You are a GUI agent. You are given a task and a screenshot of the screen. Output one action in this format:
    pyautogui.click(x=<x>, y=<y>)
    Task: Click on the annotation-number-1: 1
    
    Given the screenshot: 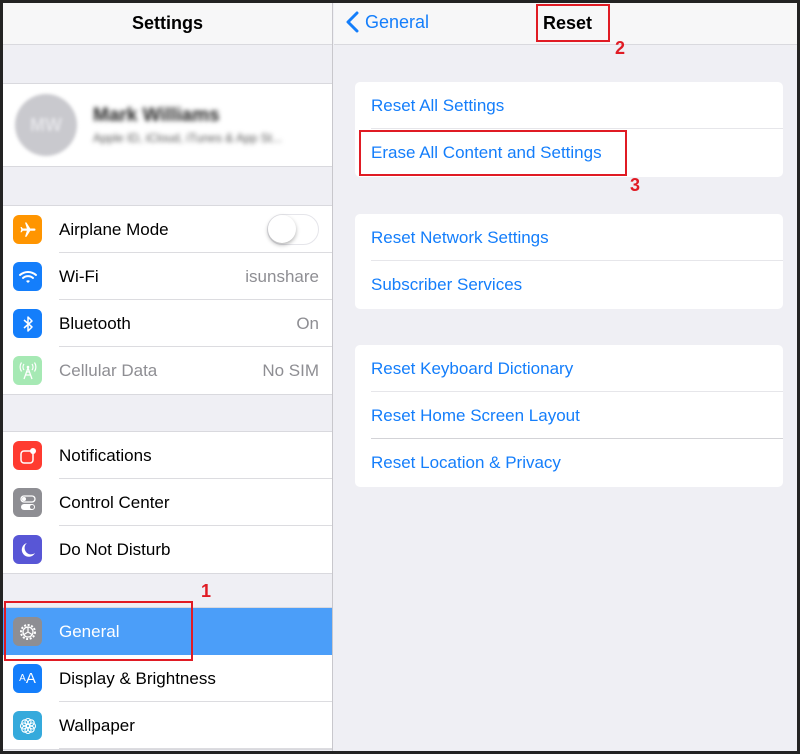 What is the action you would take?
    pyautogui.click(x=206, y=591)
    